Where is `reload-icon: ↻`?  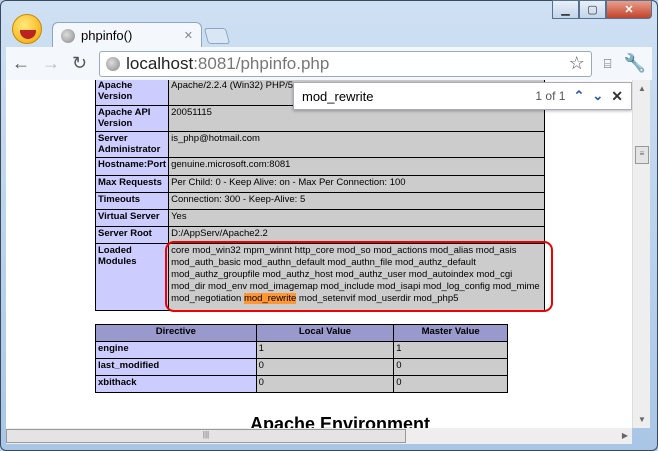 reload-icon: ↻ is located at coordinates (79, 63).